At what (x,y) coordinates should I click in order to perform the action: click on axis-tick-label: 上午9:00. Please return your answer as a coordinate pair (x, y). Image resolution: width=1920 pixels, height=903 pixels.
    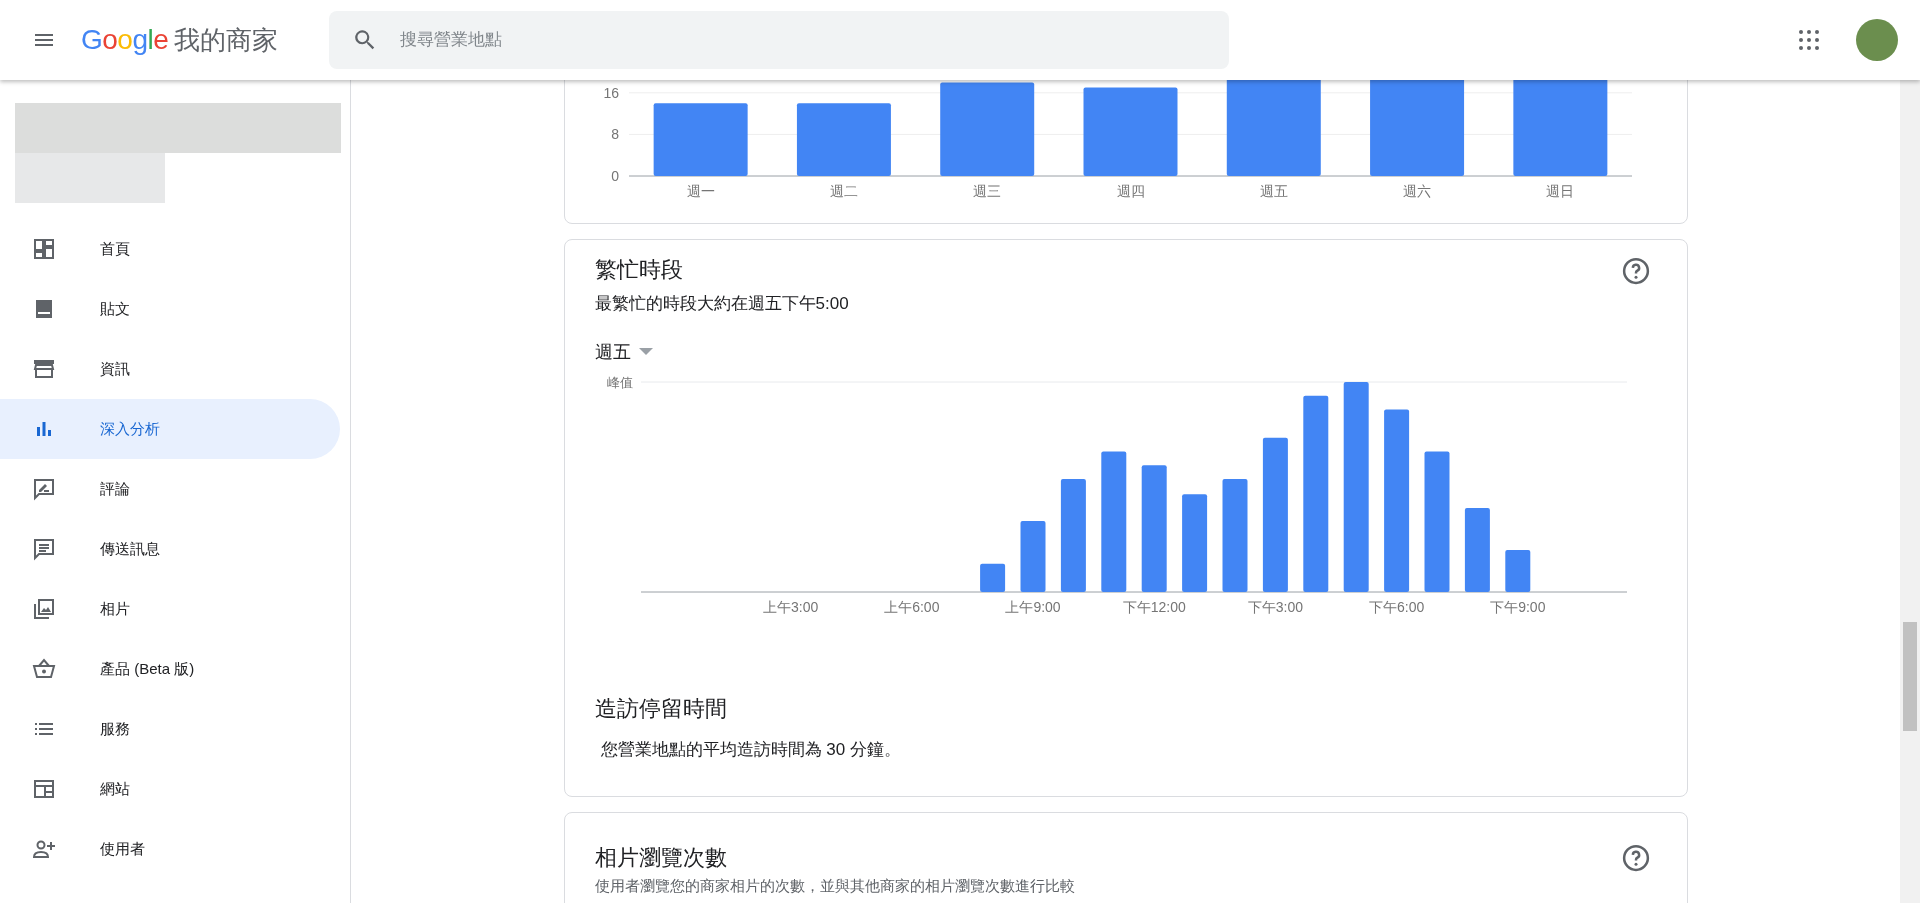
    Looking at the image, I should click on (1032, 606).